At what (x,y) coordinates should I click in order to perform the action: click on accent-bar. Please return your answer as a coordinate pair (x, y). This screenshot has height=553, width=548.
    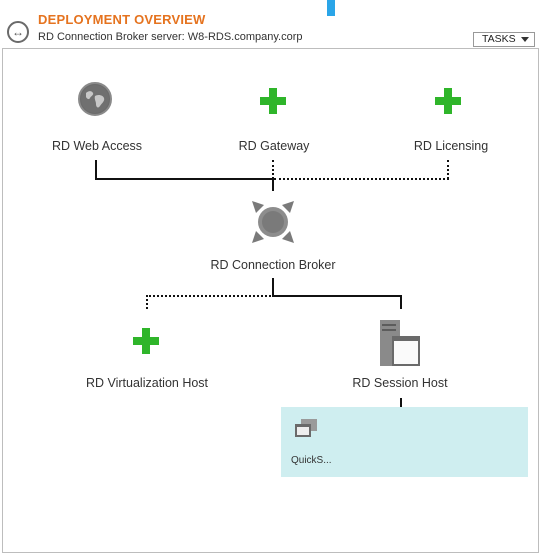
    Looking at the image, I should click on (331, 8).